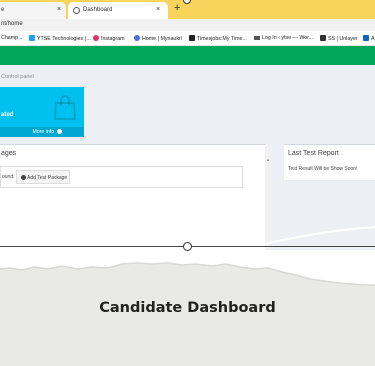 This screenshot has width=375, height=366. What do you see at coordinates (12, 24) in the screenshot?
I see `url-text: nt/home` at bounding box center [12, 24].